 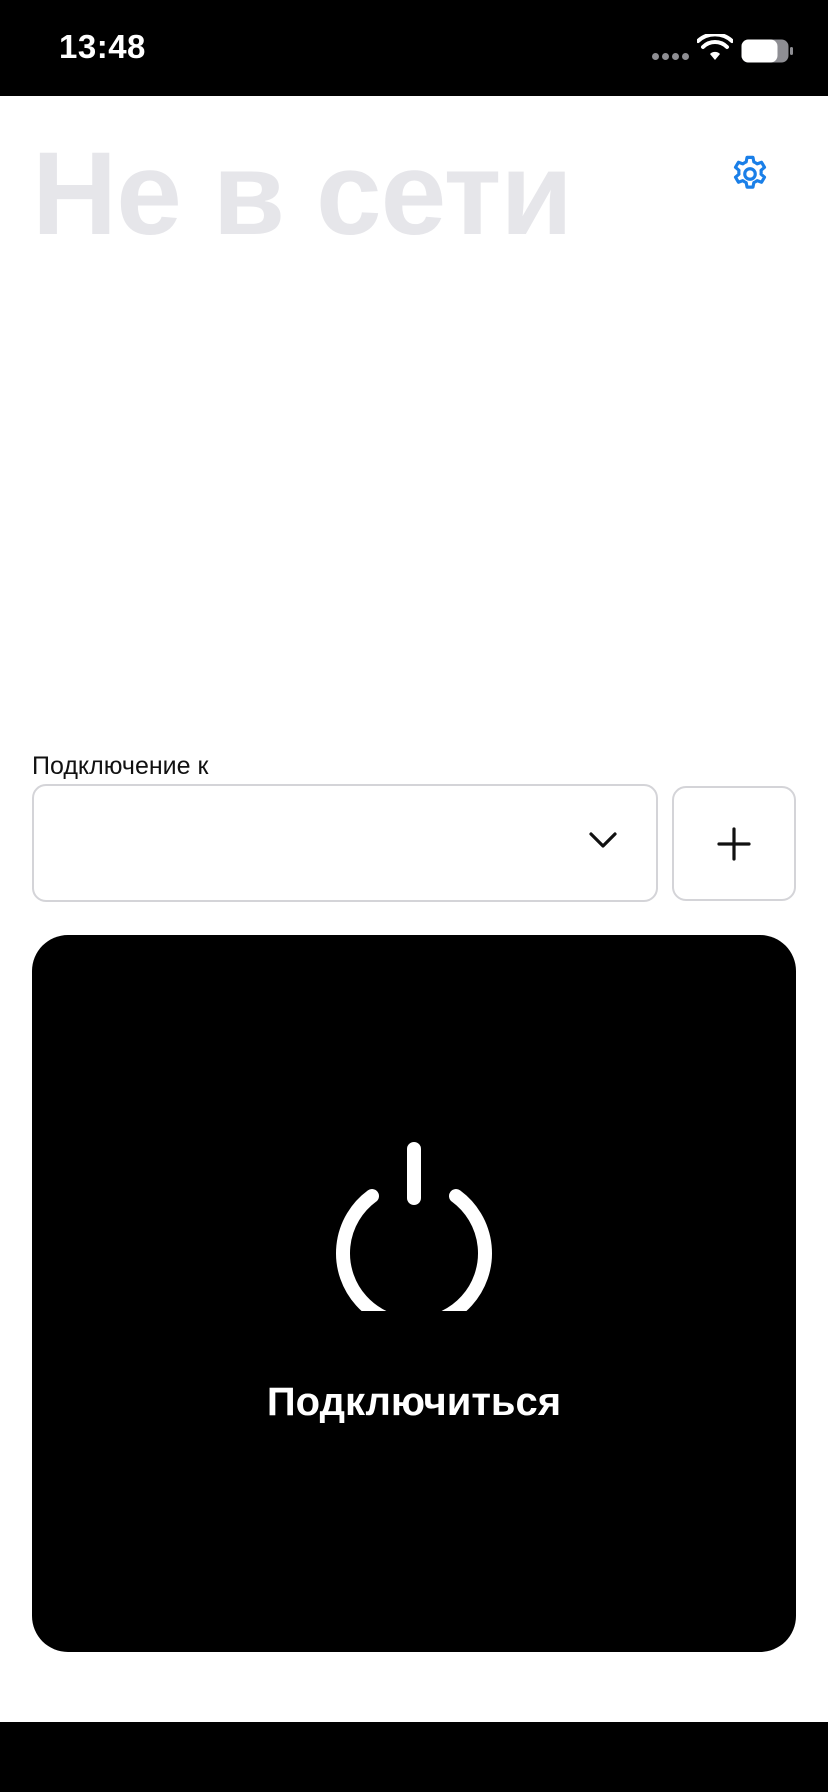 What do you see at coordinates (414, 48) in the screenshot?
I see `status-bar: 13:48` at bounding box center [414, 48].